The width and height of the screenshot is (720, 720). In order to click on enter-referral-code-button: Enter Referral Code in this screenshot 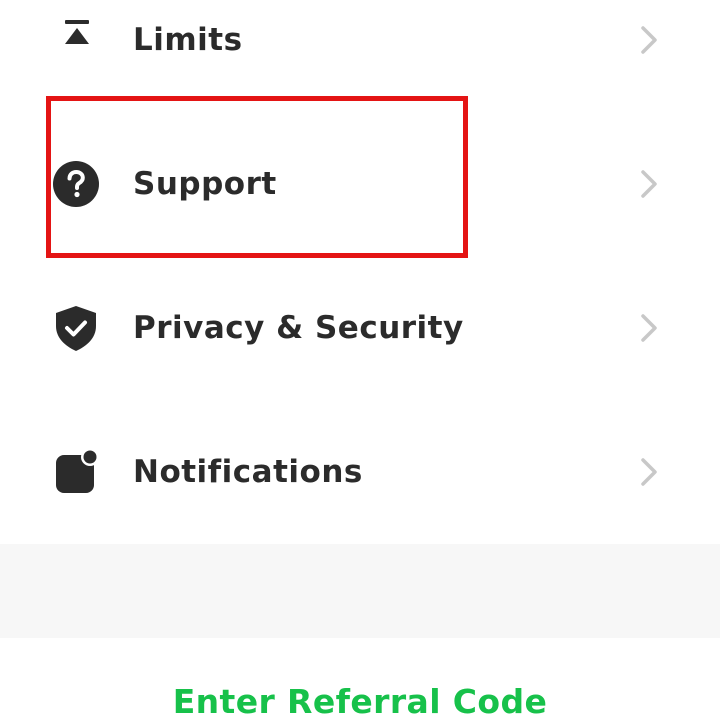, I will do `click(360, 701)`.